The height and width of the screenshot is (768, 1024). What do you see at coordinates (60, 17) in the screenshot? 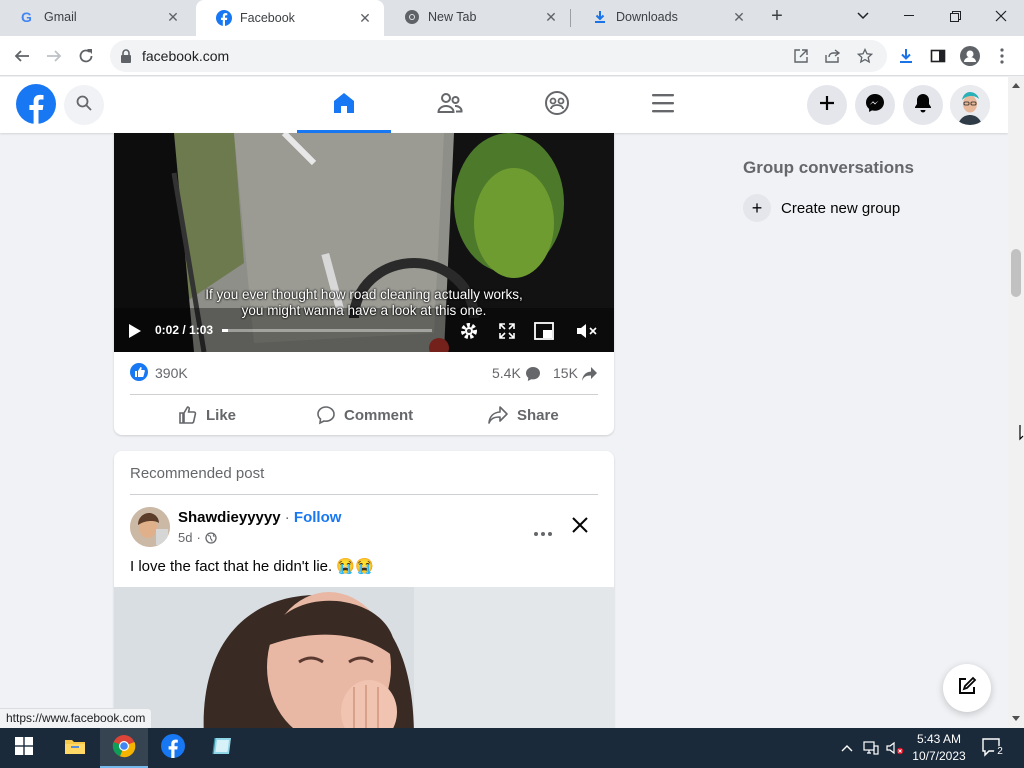
I see `tab-title: Gmail` at bounding box center [60, 17].